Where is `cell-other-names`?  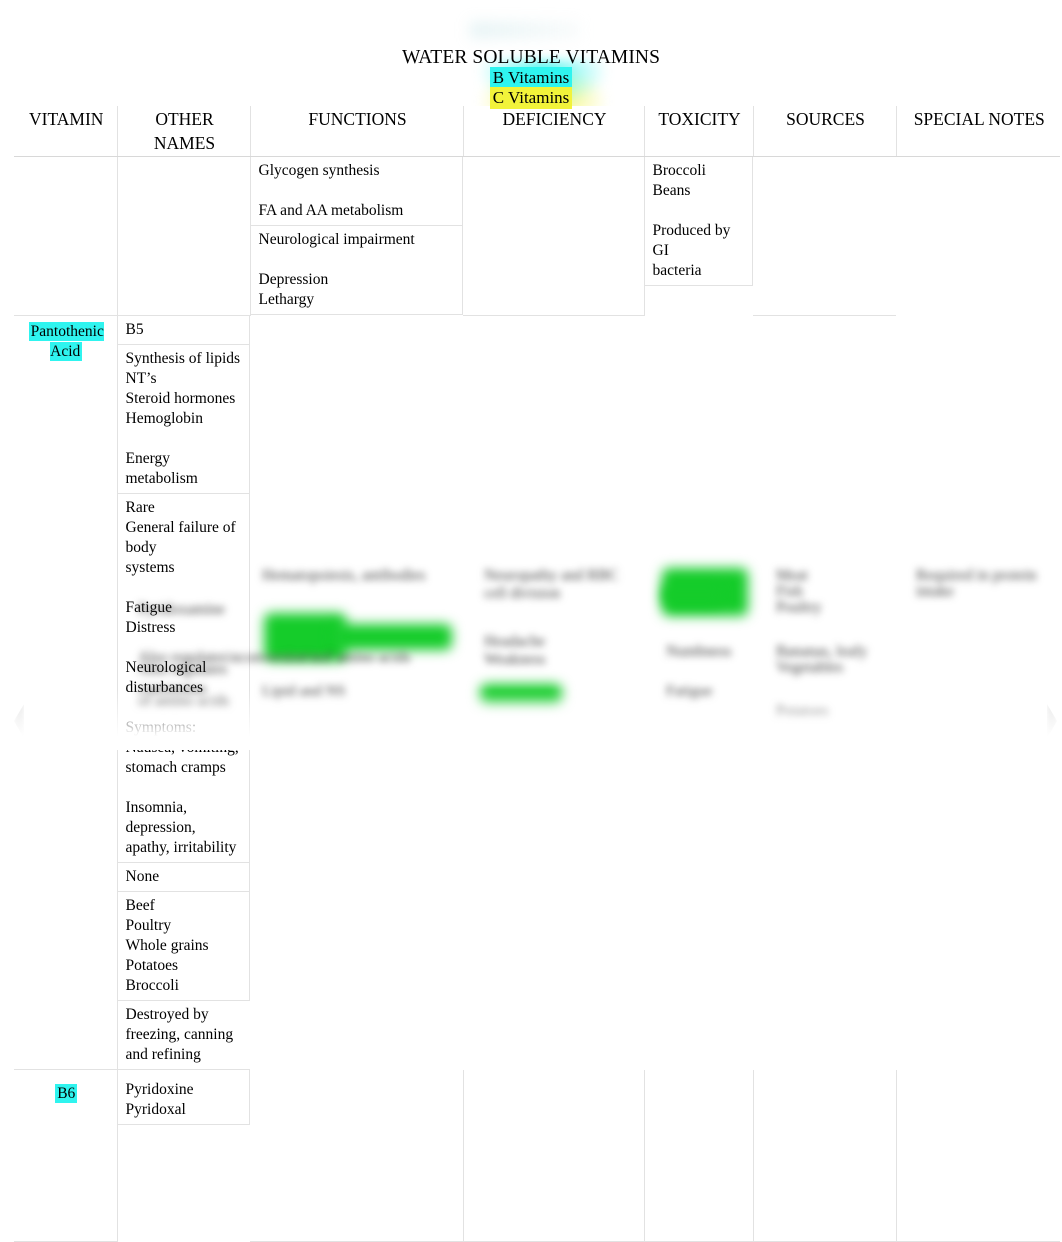 cell-other-names is located at coordinates (184, 236).